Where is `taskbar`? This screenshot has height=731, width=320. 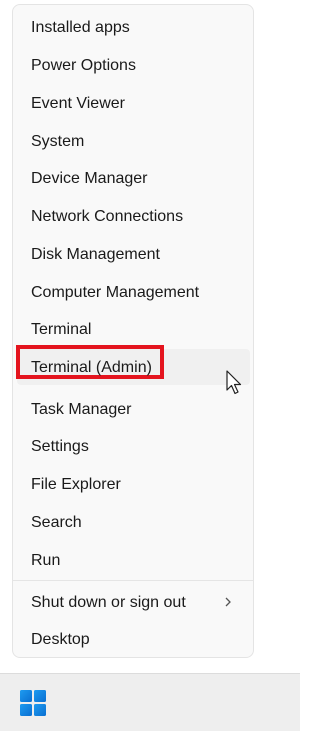
taskbar is located at coordinates (150, 702).